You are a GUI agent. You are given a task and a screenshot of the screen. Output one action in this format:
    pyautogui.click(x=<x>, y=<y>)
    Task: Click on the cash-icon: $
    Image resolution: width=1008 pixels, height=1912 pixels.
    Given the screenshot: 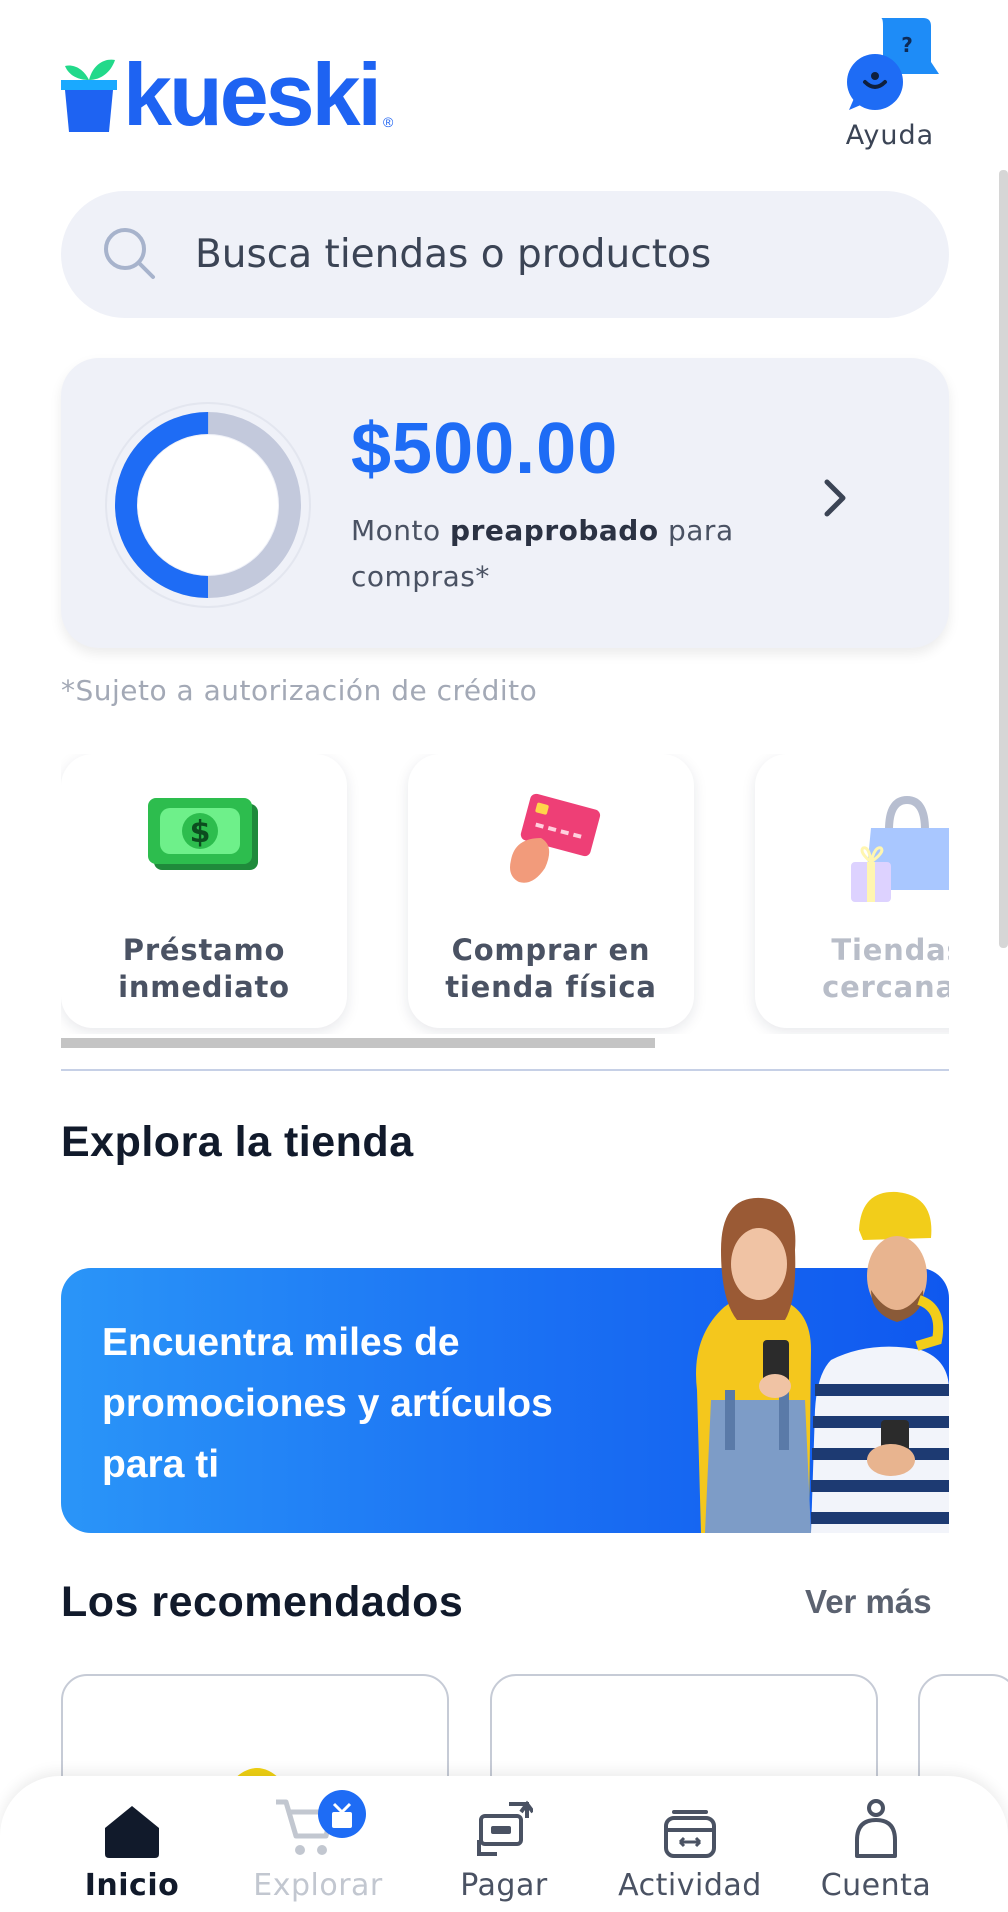 What is the action you would take?
    pyautogui.click(x=203, y=834)
    